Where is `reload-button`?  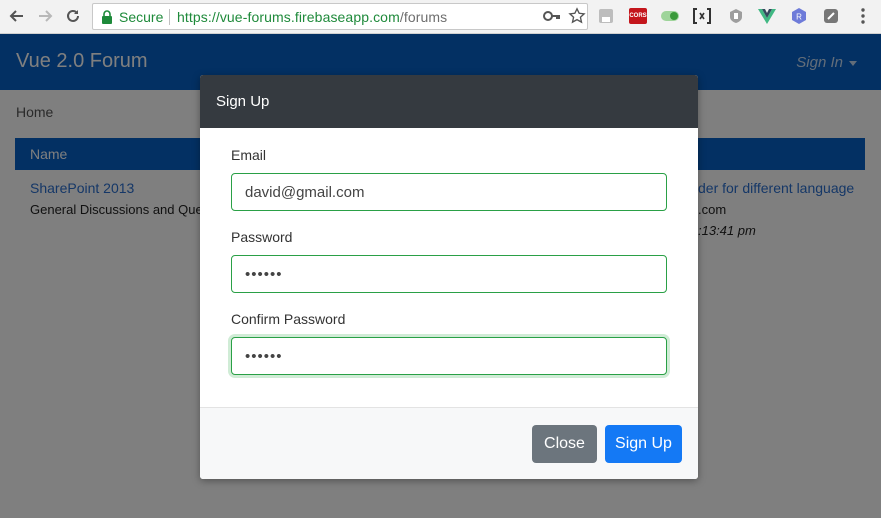 reload-button is located at coordinates (73, 16).